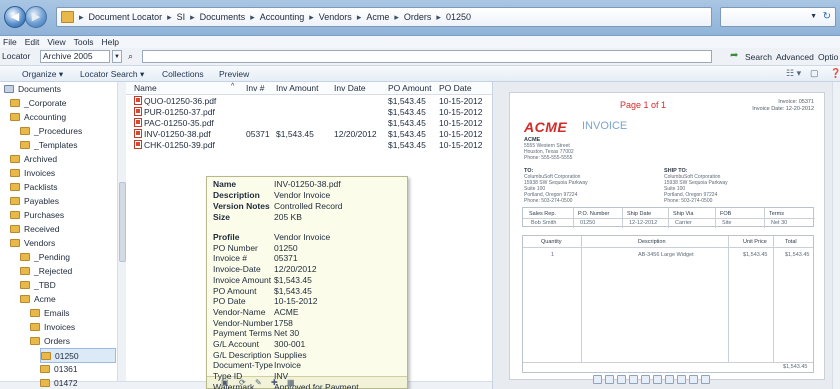  I want to click on breadcrumb-item: SI, so click(181, 17).